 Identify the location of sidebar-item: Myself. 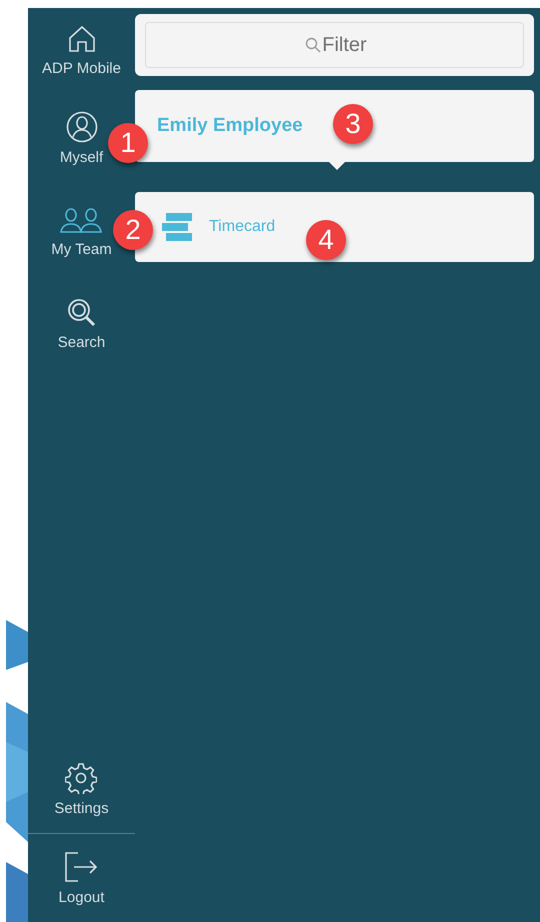
(82, 138).